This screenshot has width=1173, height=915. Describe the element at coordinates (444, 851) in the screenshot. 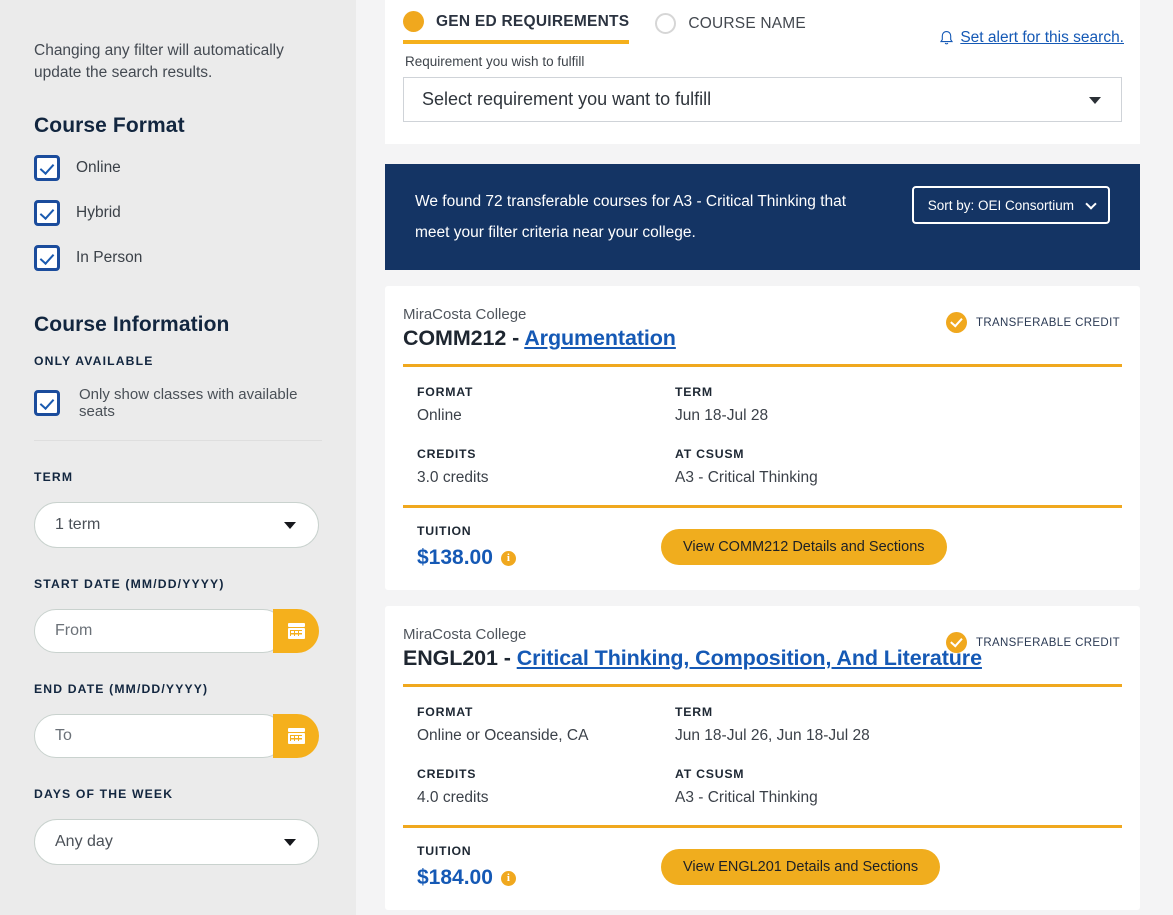

I see `tuition-label: TUITION` at that location.